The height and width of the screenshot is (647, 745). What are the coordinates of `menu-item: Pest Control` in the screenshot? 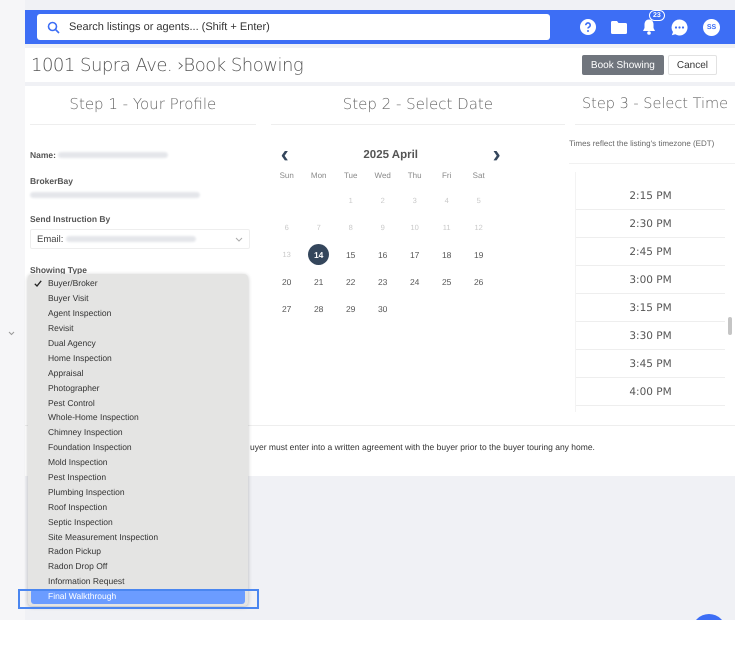 It's located at (138, 402).